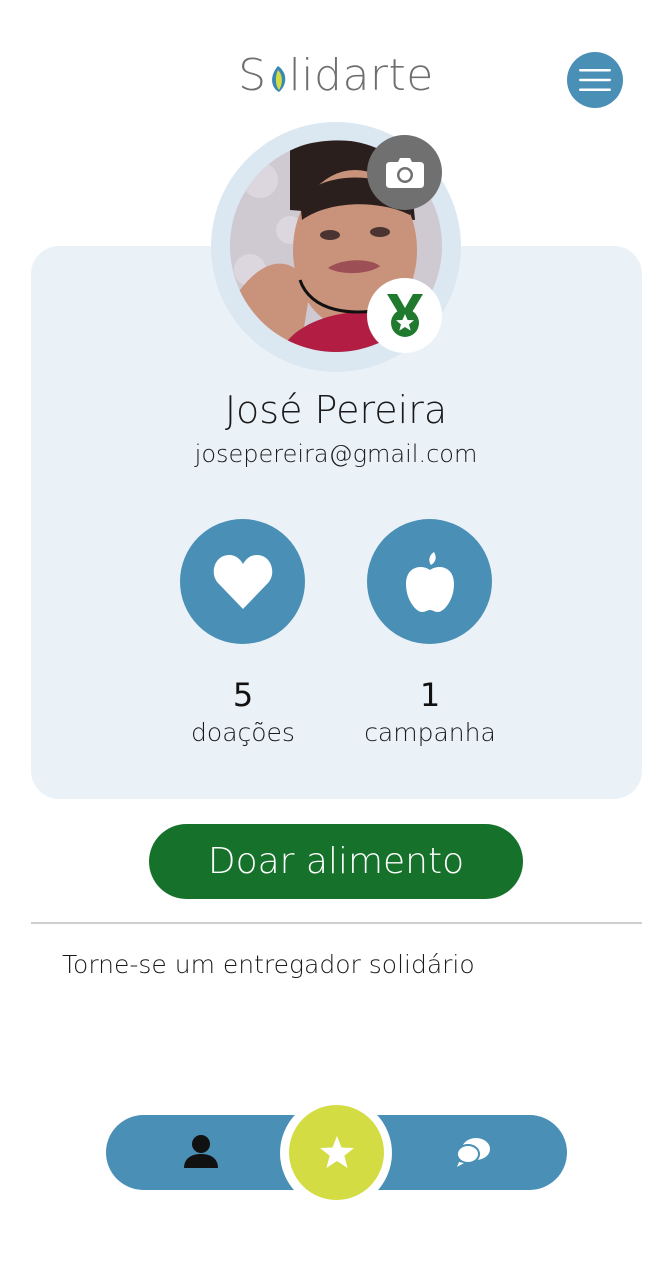 The width and height of the screenshot is (672, 1280). I want to click on nav-profile-button, so click(201, 1151).